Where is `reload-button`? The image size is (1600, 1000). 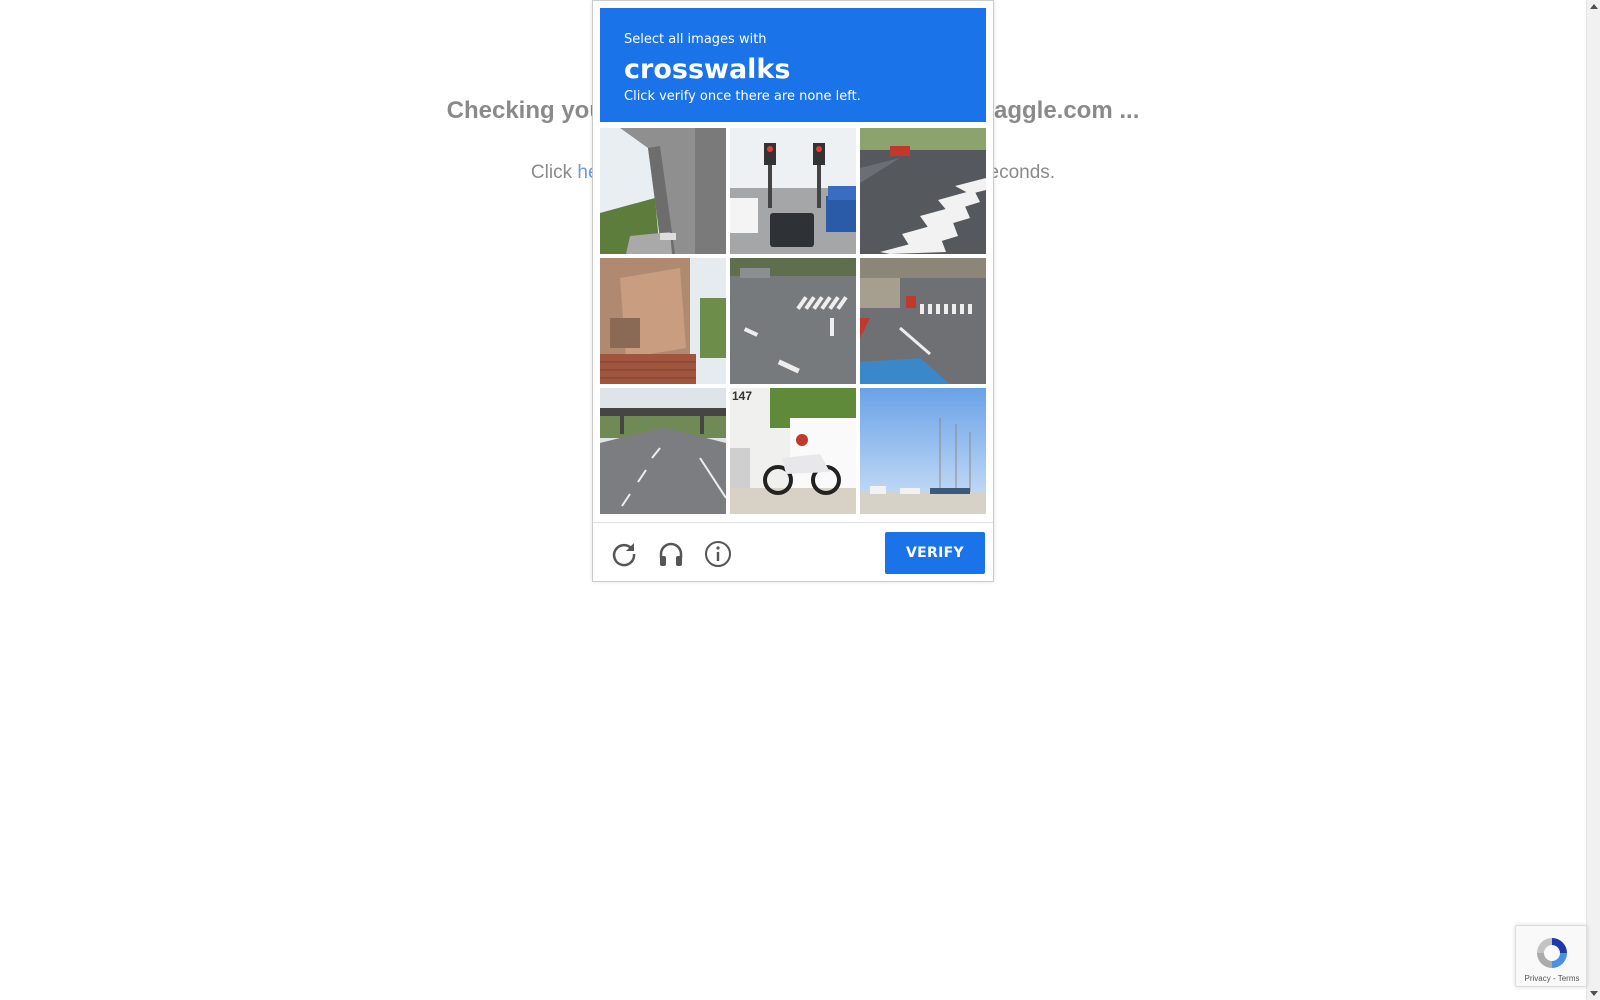
reload-button is located at coordinates (624, 554).